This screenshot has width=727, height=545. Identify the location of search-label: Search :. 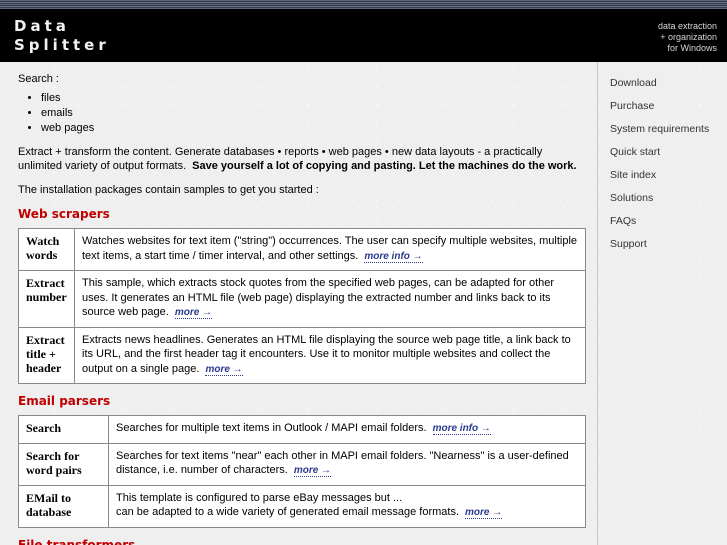
(38, 79).